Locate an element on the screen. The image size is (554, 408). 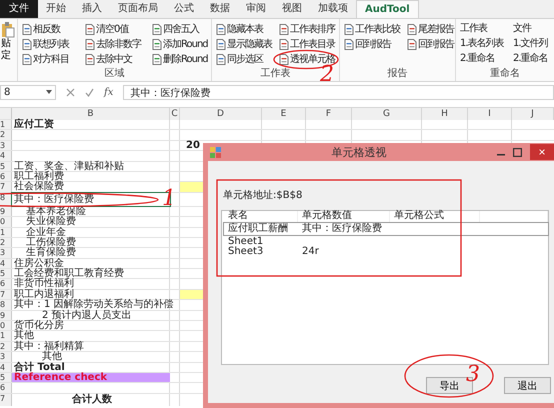
ribbon-tab: 页面布局 is located at coordinates (138, 9).